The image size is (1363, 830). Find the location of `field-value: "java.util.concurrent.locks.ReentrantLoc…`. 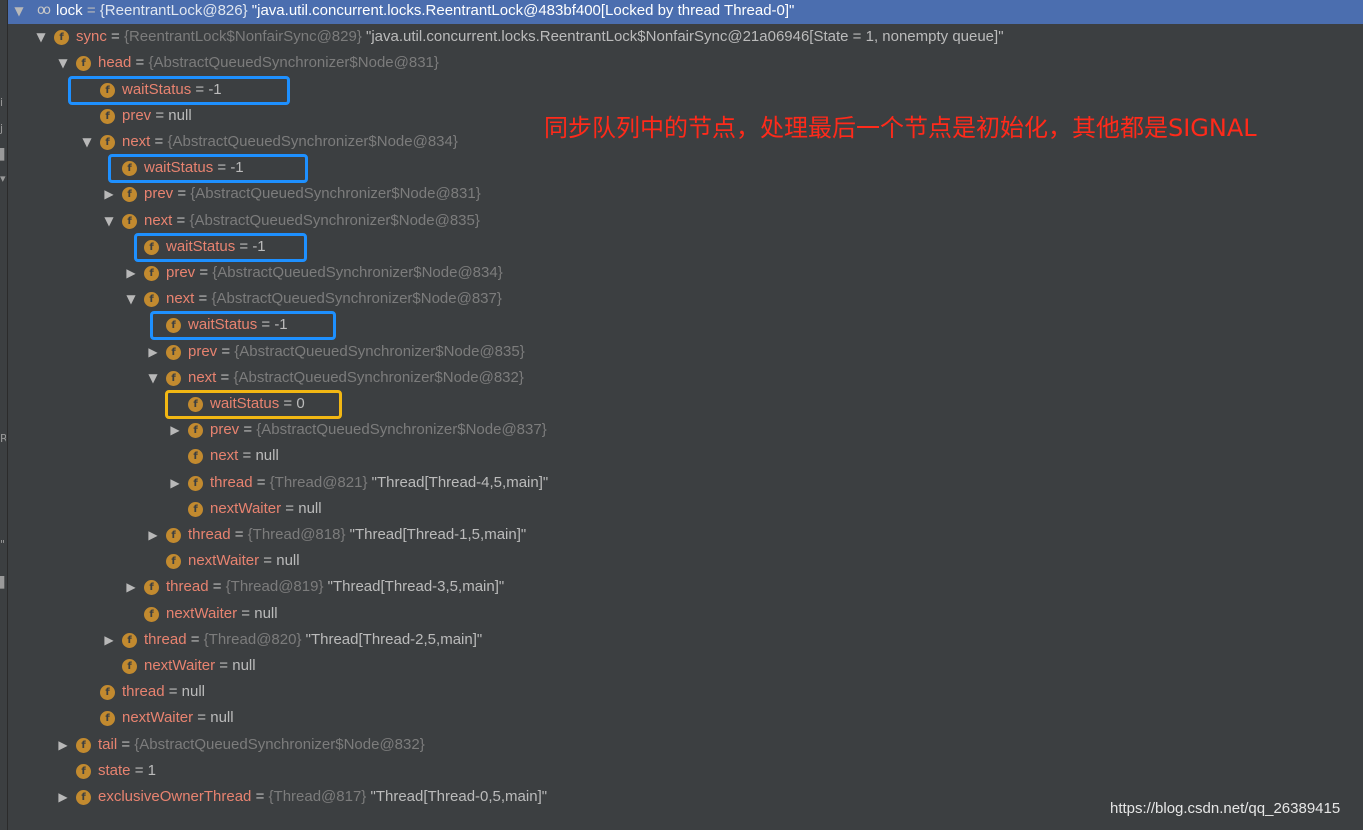

field-value: "java.util.concurrent.locks.ReentrantLoc… is located at coordinates (521, 10).